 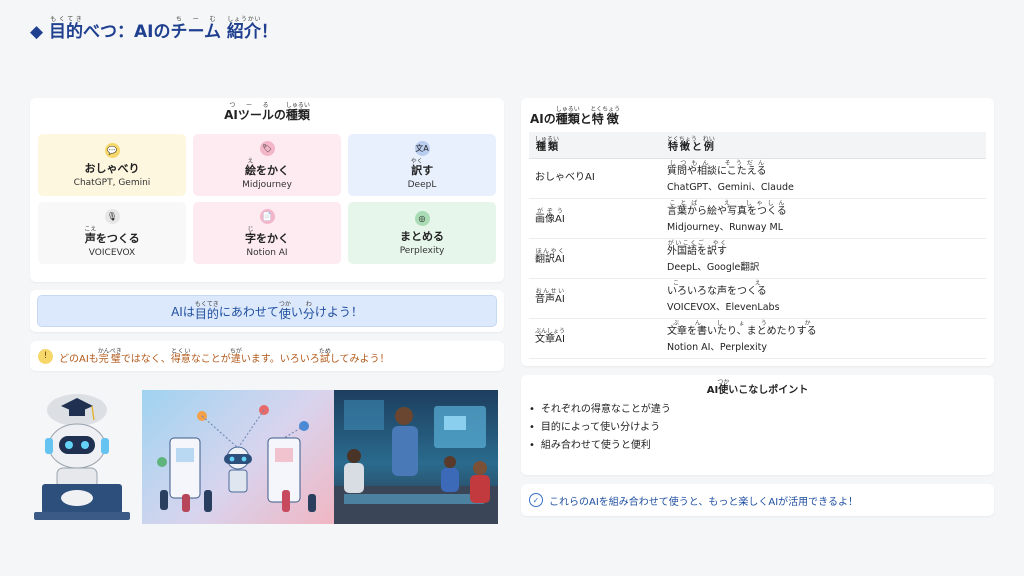 I want to click on tool-tile-draw: 🏷 絵えをかく Midjourney, so click(x=267, y=165).